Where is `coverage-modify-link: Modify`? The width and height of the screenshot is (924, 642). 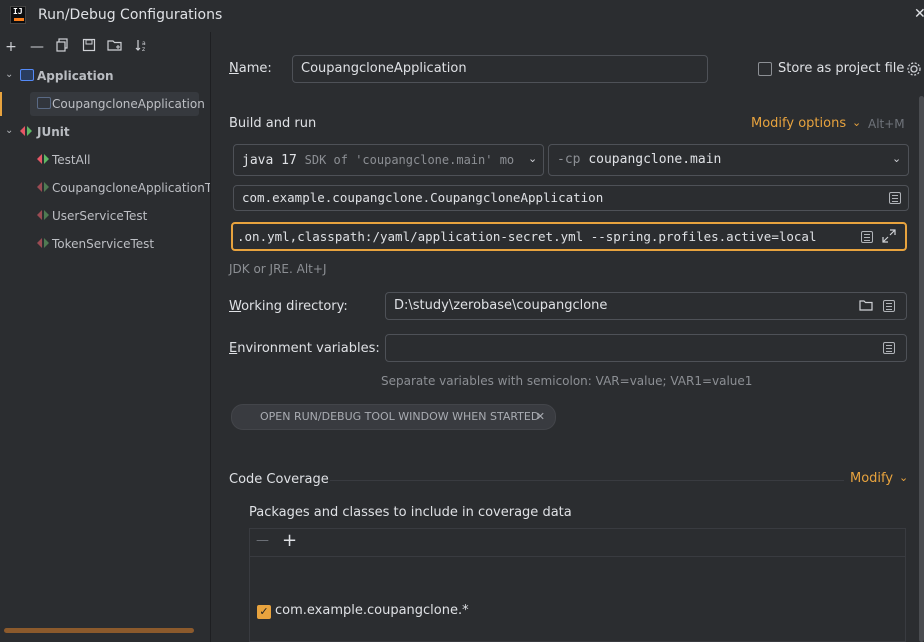
coverage-modify-link: Modify is located at coordinates (871, 478).